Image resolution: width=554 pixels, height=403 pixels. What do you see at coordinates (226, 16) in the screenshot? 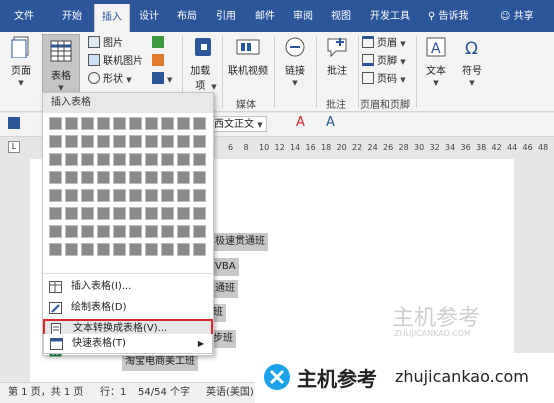
I see `tab-references: 引用` at bounding box center [226, 16].